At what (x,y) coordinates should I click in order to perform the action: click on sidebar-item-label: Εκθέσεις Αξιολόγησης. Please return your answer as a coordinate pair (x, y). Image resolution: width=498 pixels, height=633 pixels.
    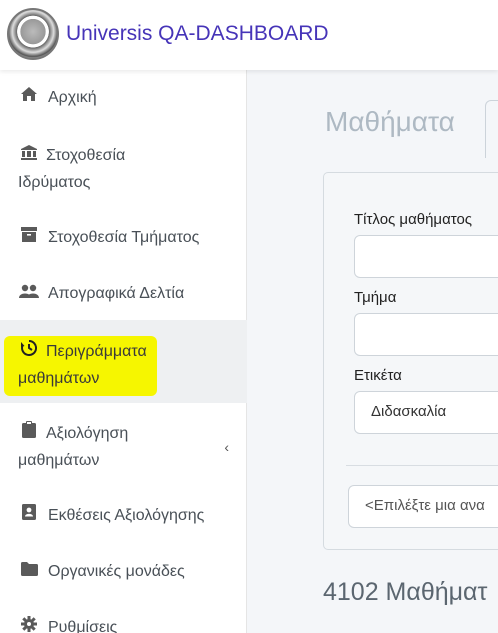
    Looking at the image, I should click on (126, 515).